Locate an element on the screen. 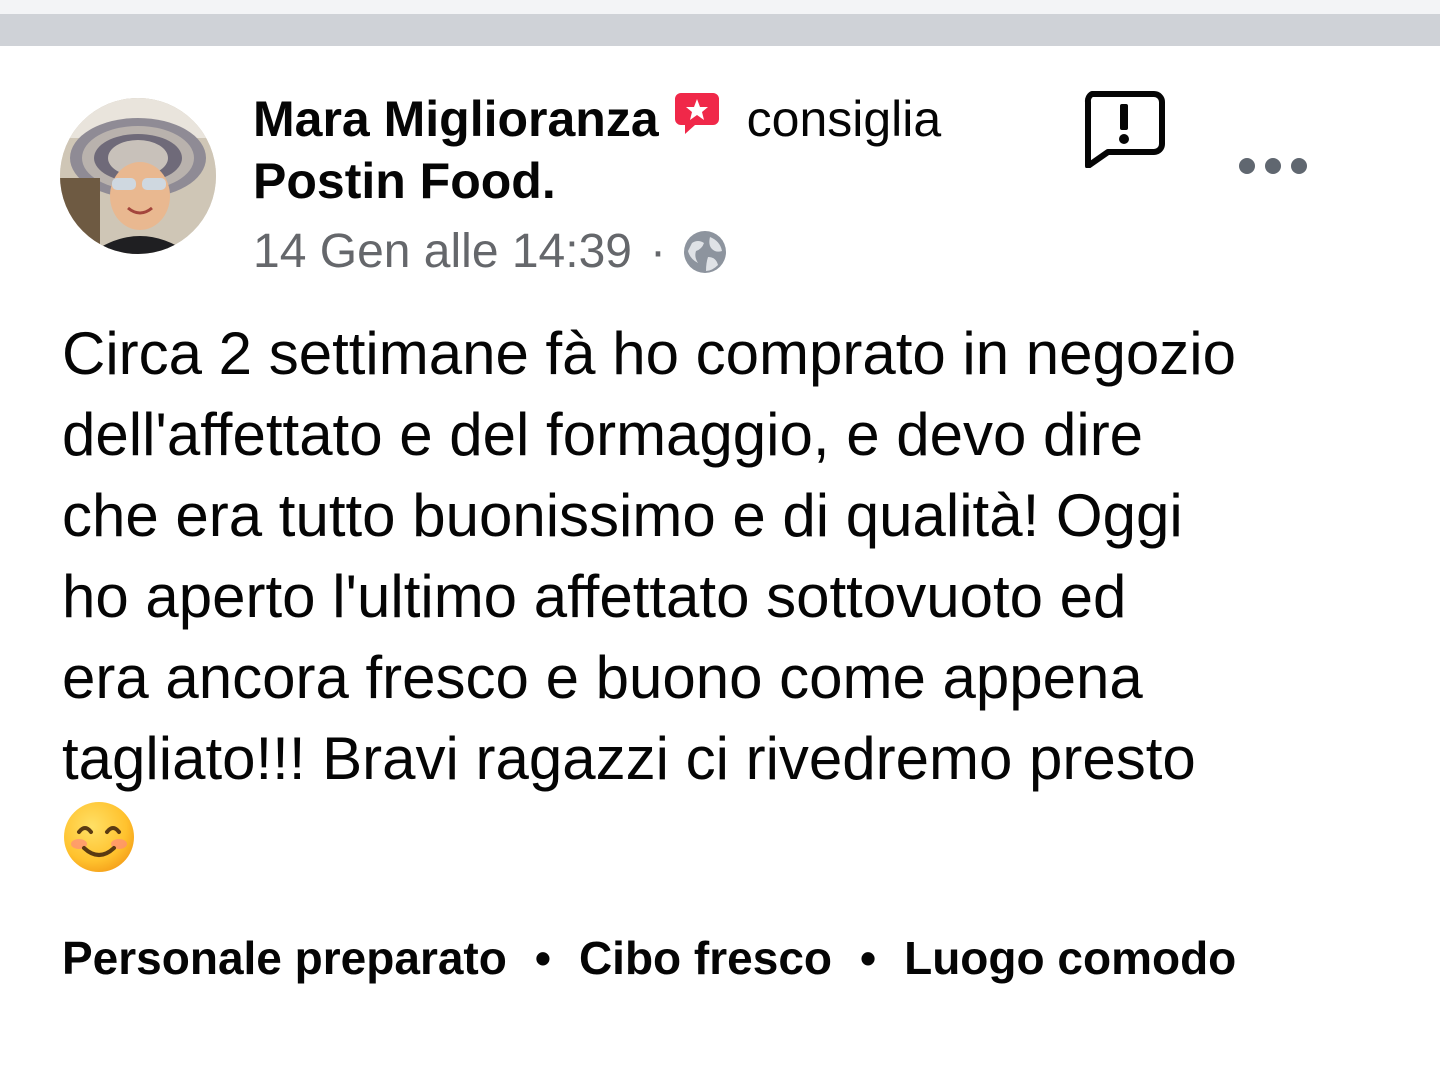 The width and height of the screenshot is (1440, 1075). report-flag-icon is located at coordinates (1124, 129).